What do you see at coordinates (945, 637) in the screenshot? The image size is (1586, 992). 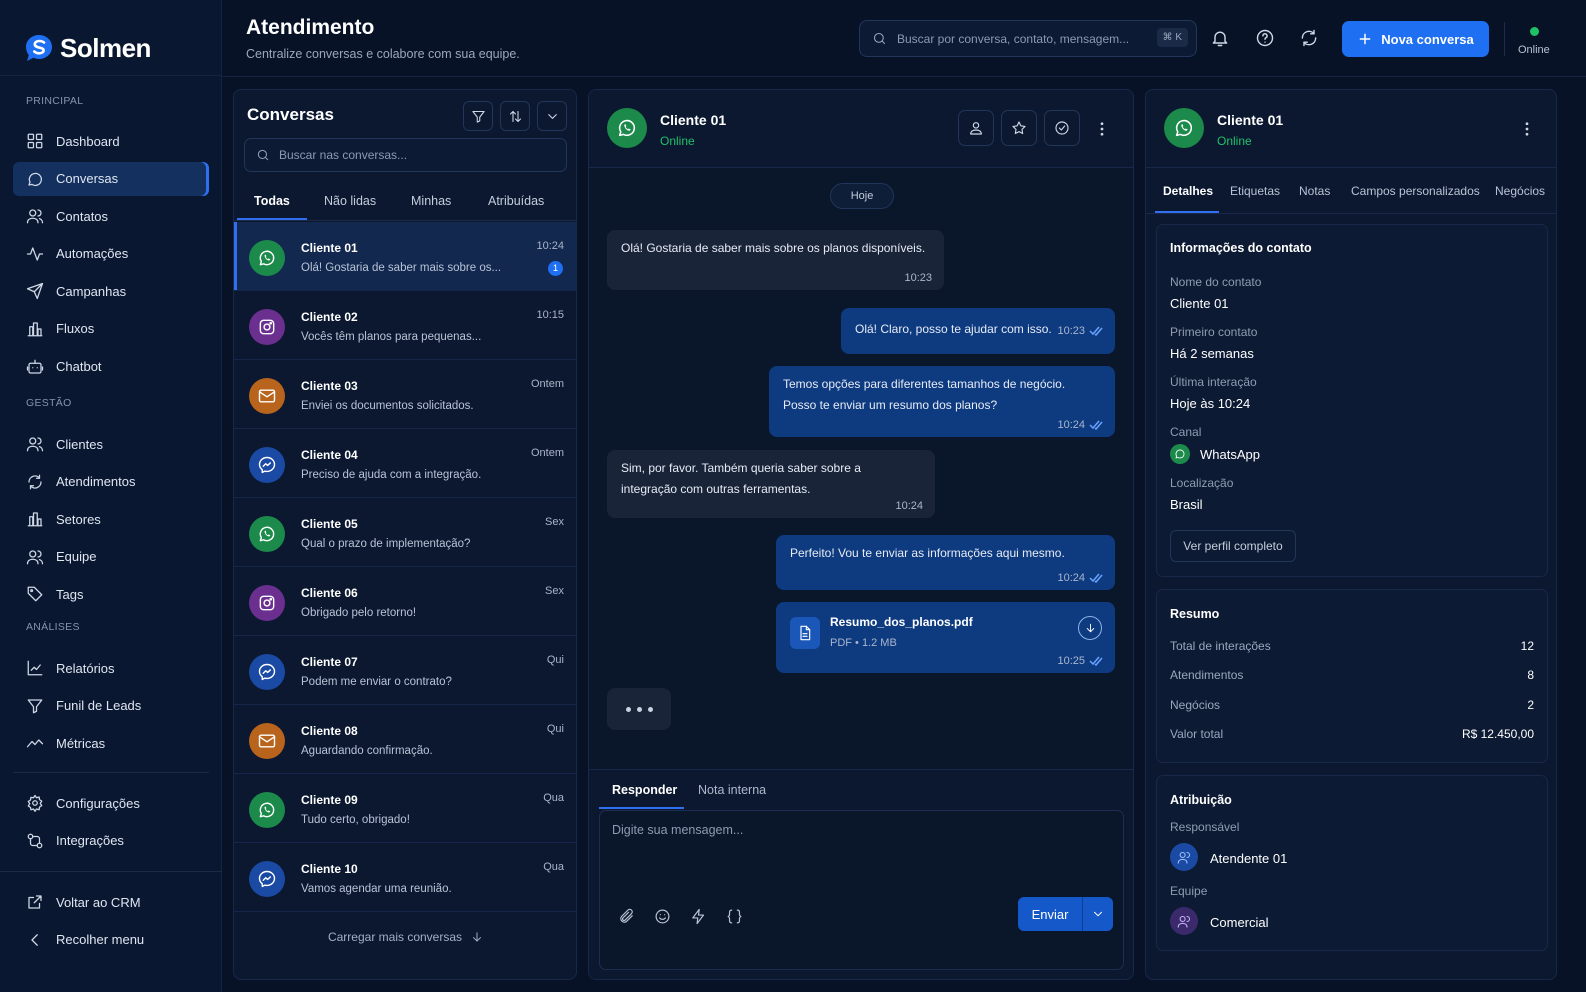 I see `file-message: Resumo_dos_planos.pdf PDF • 1.2 MB 10:25` at bounding box center [945, 637].